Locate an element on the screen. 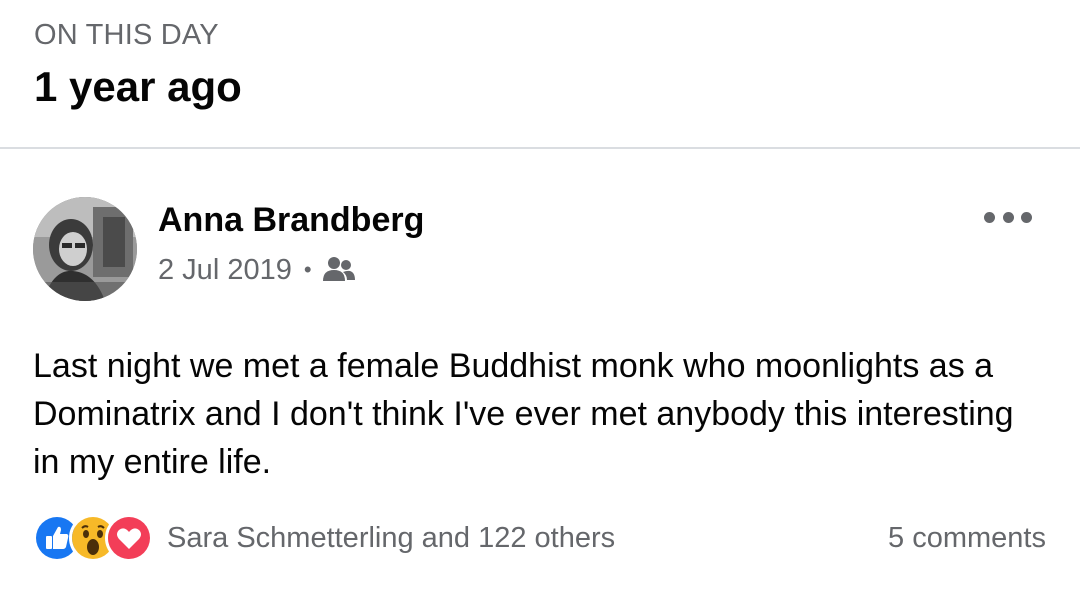 The height and width of the screenshot is (613, 1080). section-label: ON THIS DAY is located at coordinates (126, 35).